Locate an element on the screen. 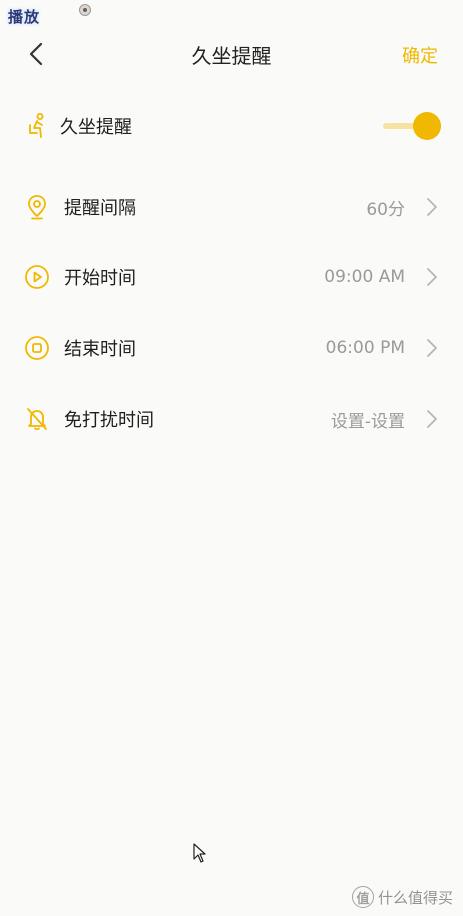 The width and height of the screenshot is (463, 916). watermark-text: 什么值得买 is located at coordinates (415, 897).